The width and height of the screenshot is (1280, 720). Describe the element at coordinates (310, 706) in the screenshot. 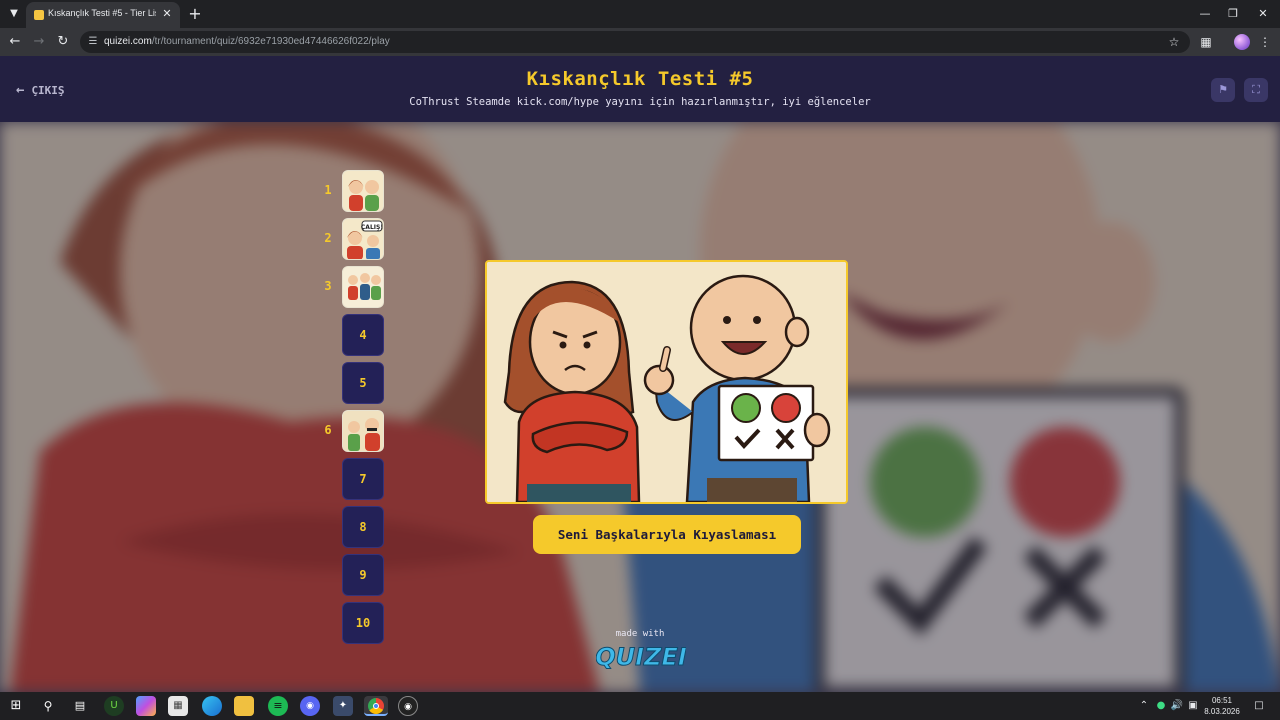

I see `discord-icon: ◉` at that location.